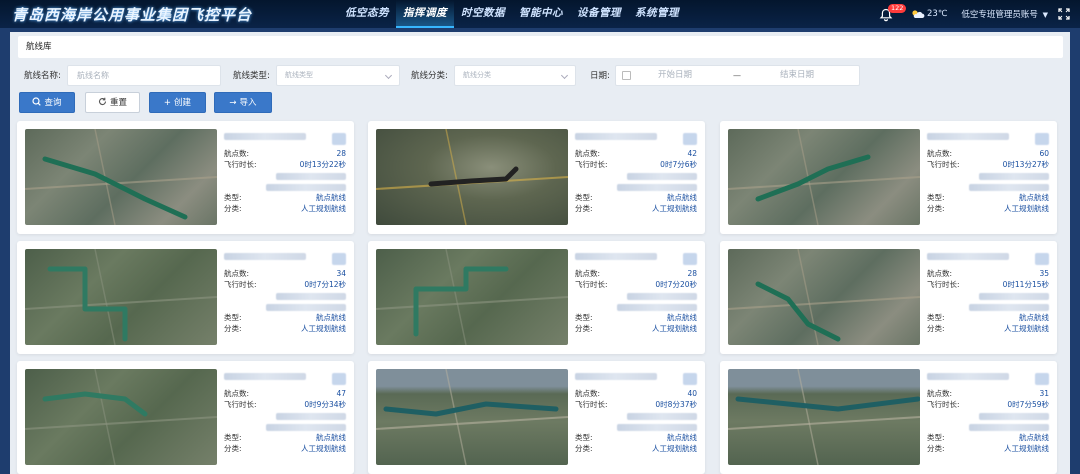  I want to click on app-title: 青岛西海岸公用事业集团飞控平台, so click(132, 15).